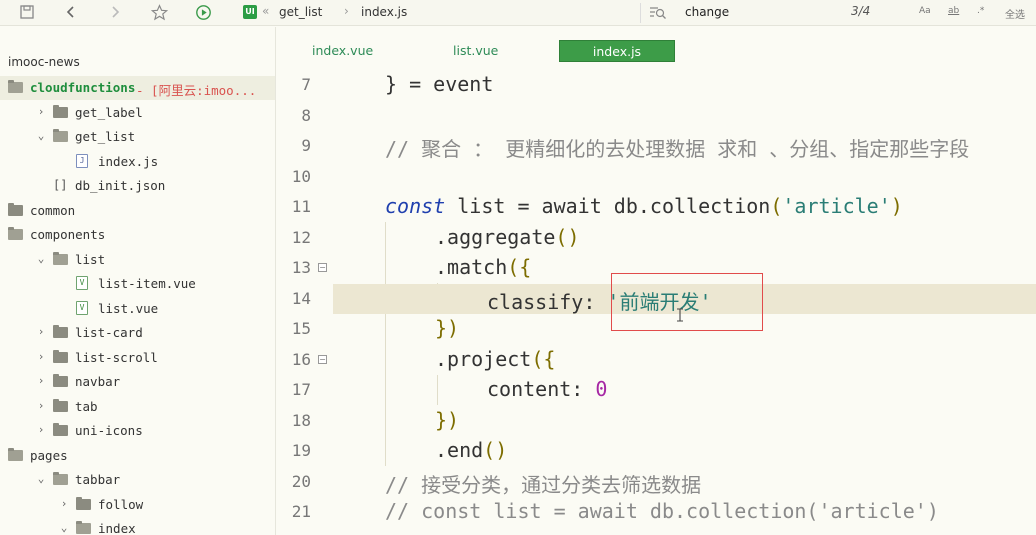  What do you see at coordinates (656, 238) in the screenshot?
I see `code-line: 12 .aggregate()` at bounding box center [656, 238].